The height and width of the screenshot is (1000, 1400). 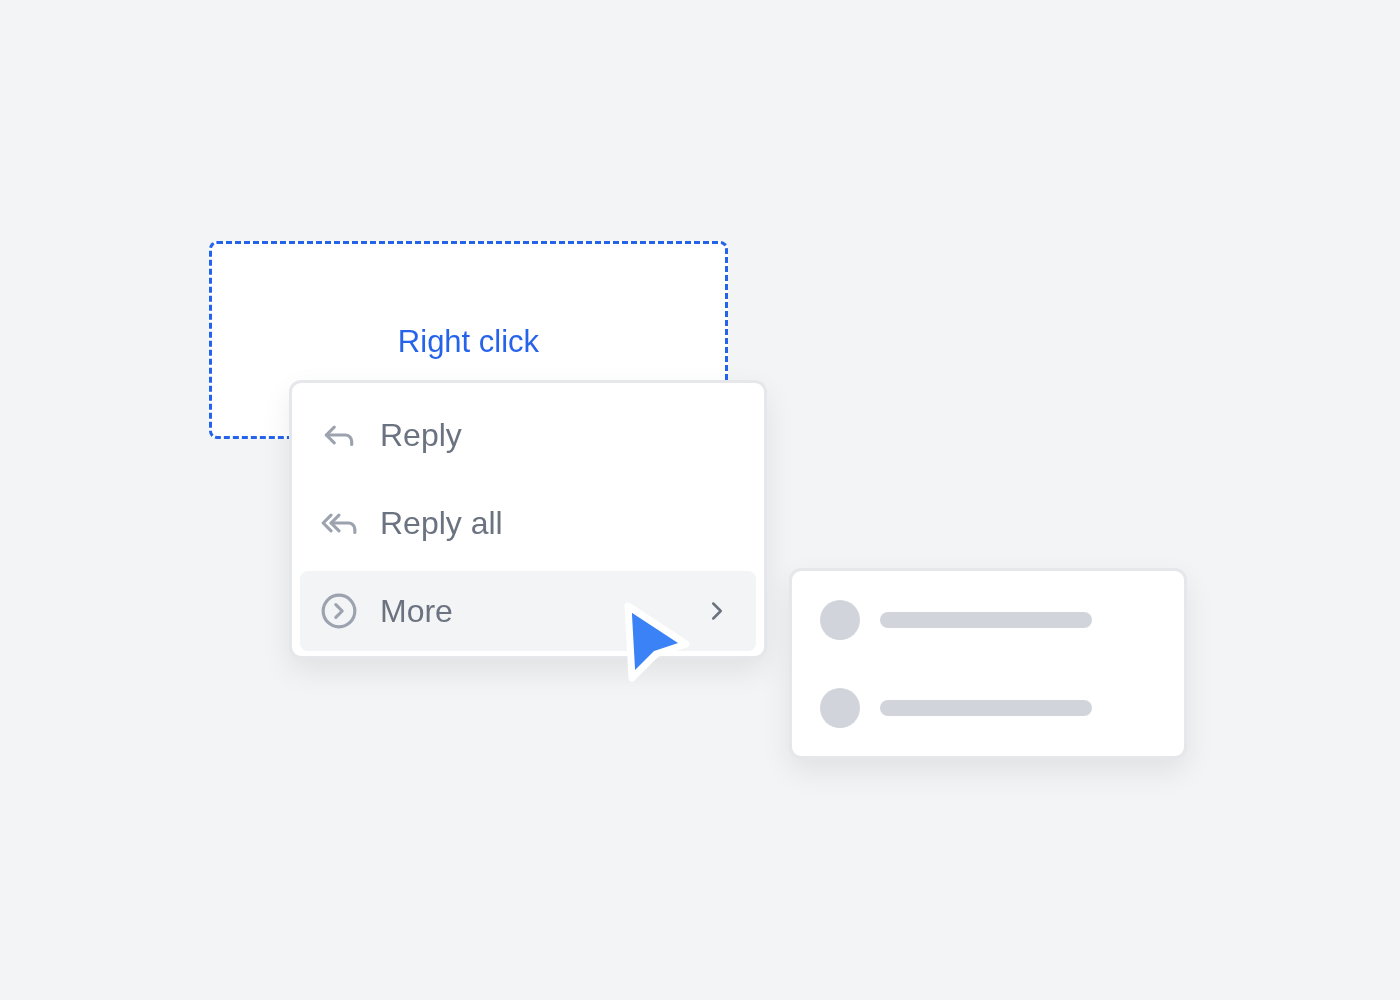 I want to click on circle-chevron-icon, so click(x=339, y=611).